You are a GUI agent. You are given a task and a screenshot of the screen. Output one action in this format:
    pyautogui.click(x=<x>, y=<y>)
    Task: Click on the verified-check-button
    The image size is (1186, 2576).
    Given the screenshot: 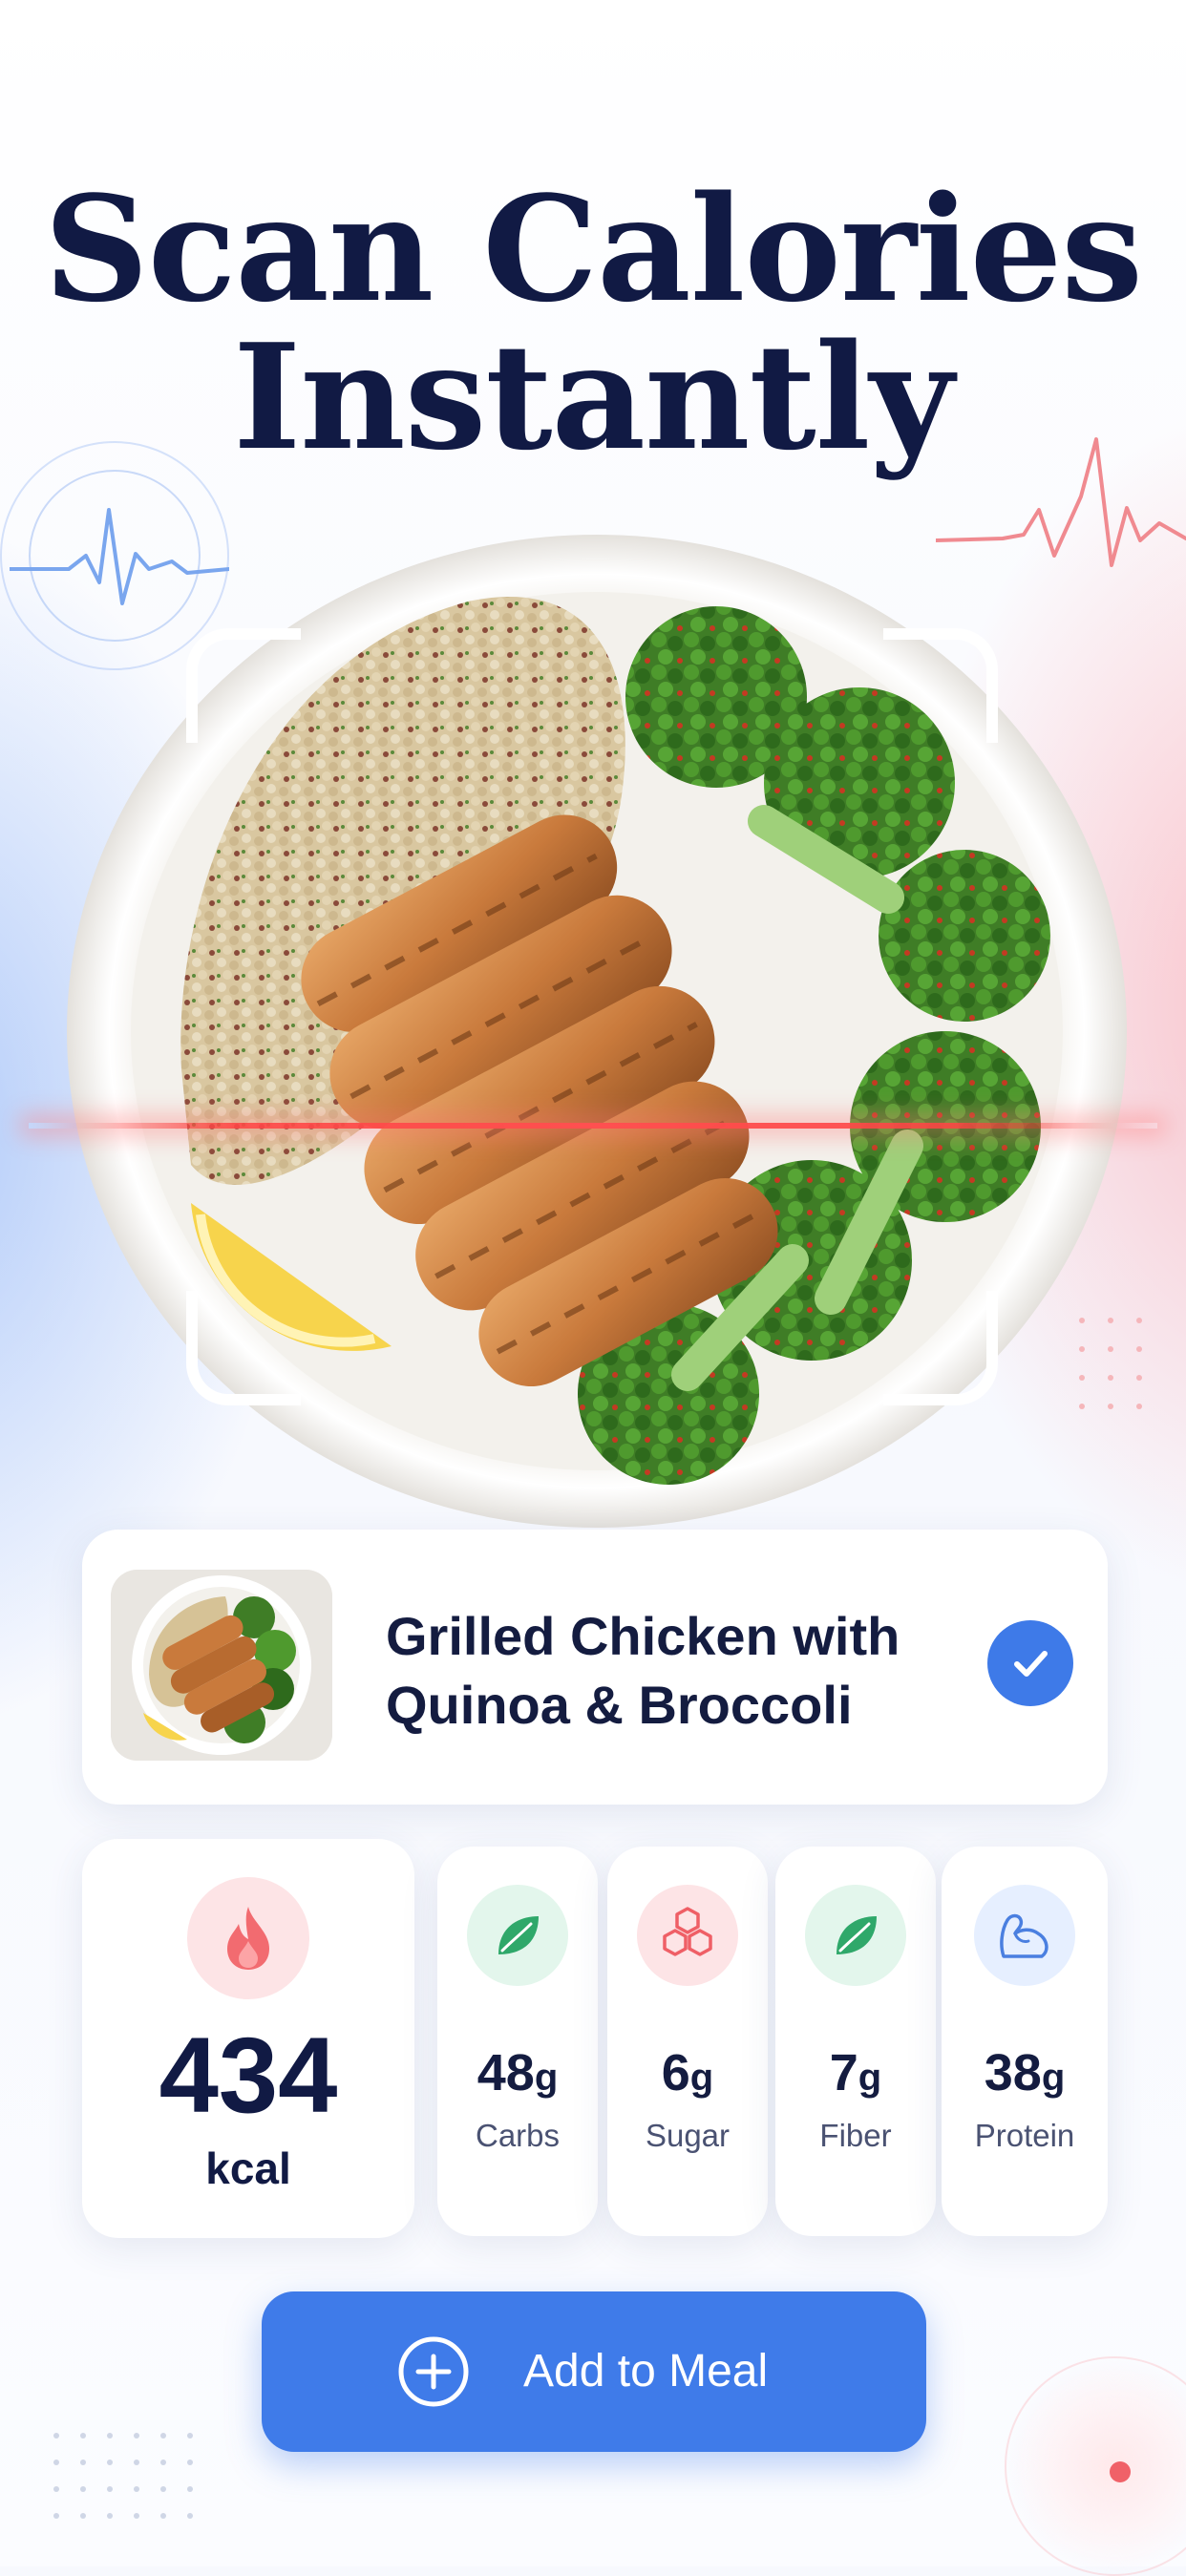 What is the action you would take?
    pyautogui.click(x=1030, y=1663)
    